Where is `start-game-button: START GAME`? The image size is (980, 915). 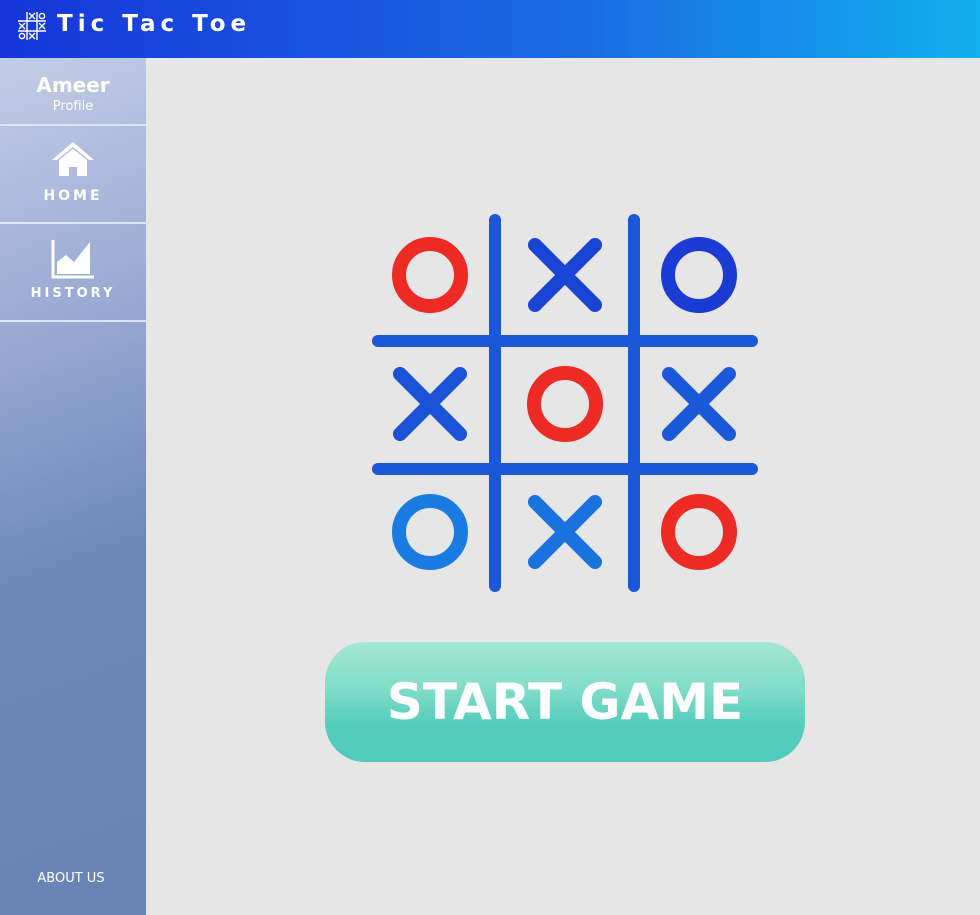 start-game-button: START GAME is located at coordinates (565, 702).